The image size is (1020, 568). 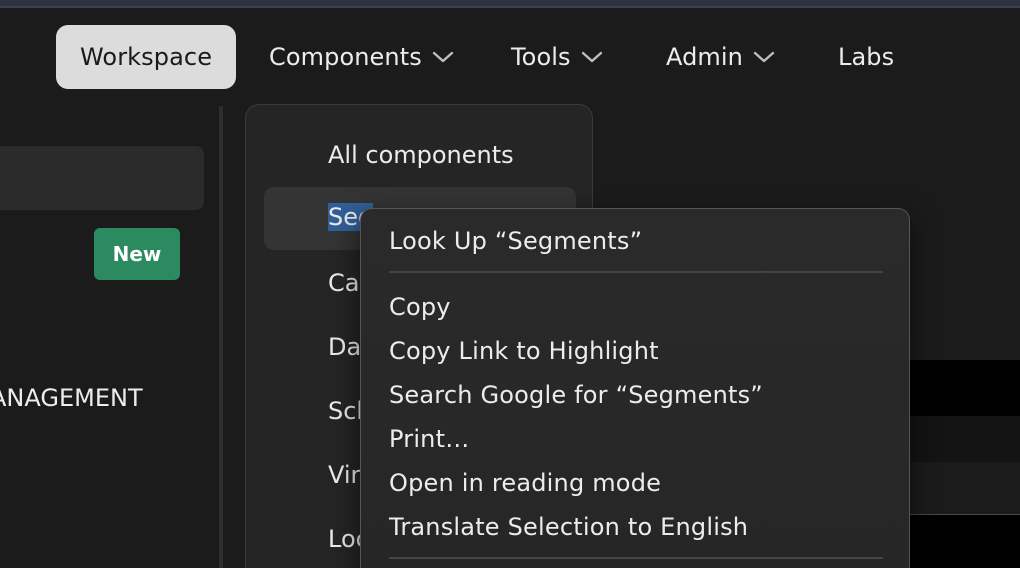 What do you see at coordinates (525, 483) in the screenshot?
I see `context-item-reading-mode: Open in reading mode` at bounding box center [525, 483].